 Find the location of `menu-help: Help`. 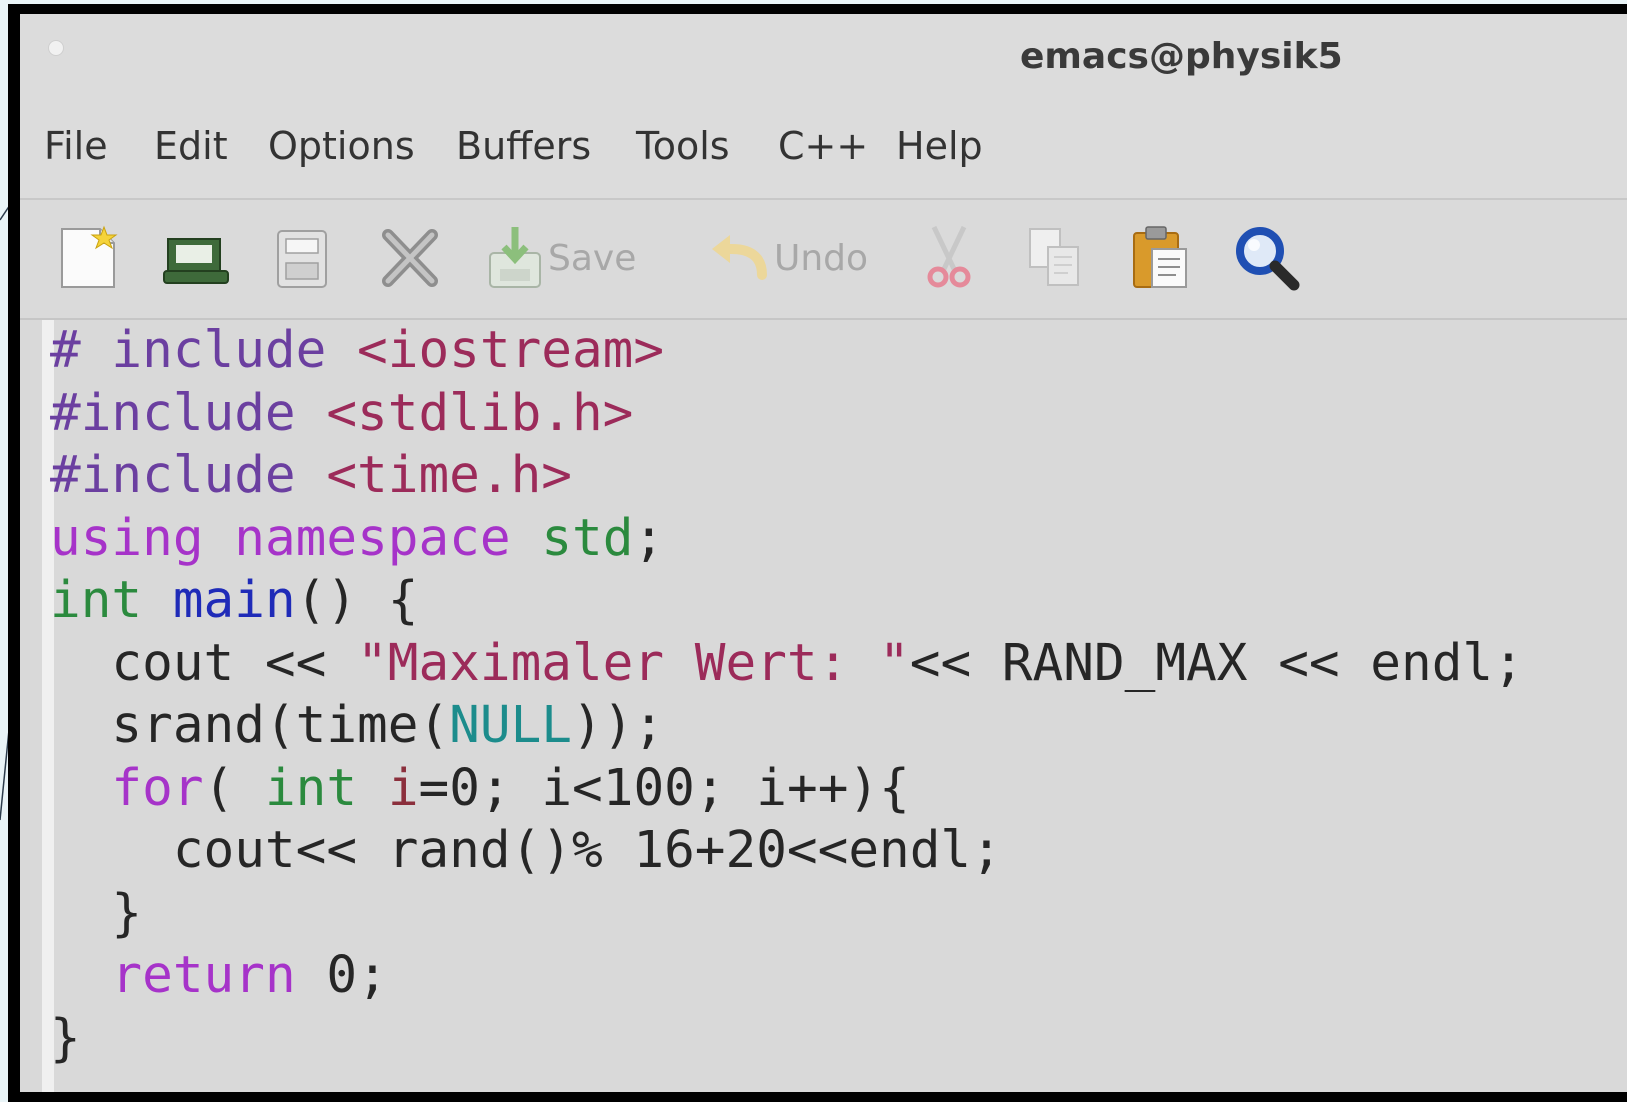

menu-help: Help is located at coordinates (939, 146).